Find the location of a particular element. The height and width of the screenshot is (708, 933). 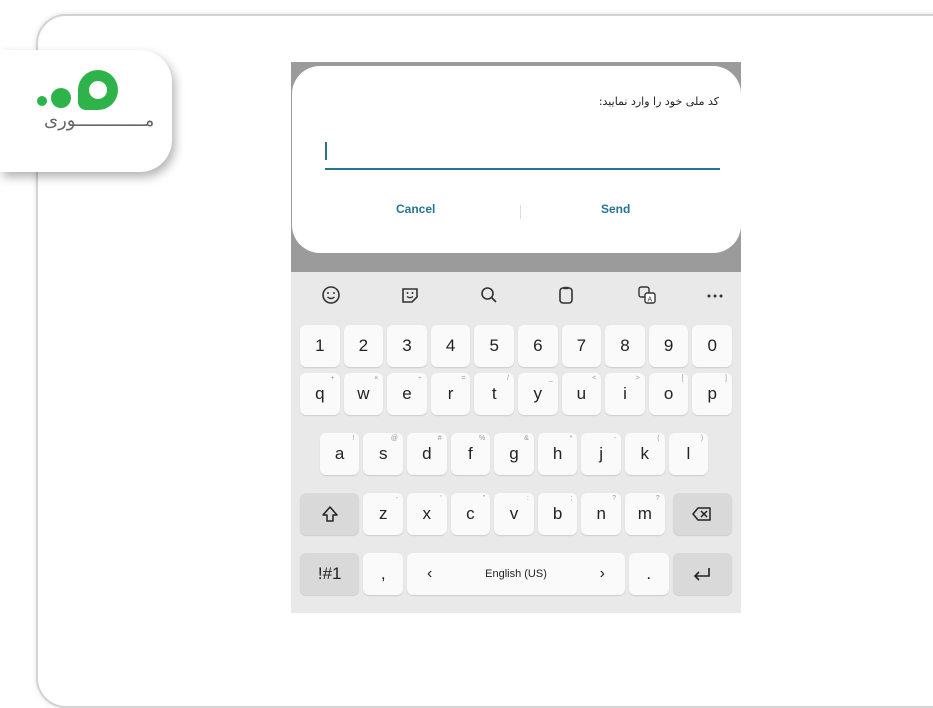

key-x: x ' is located at coordinates (427, 514).